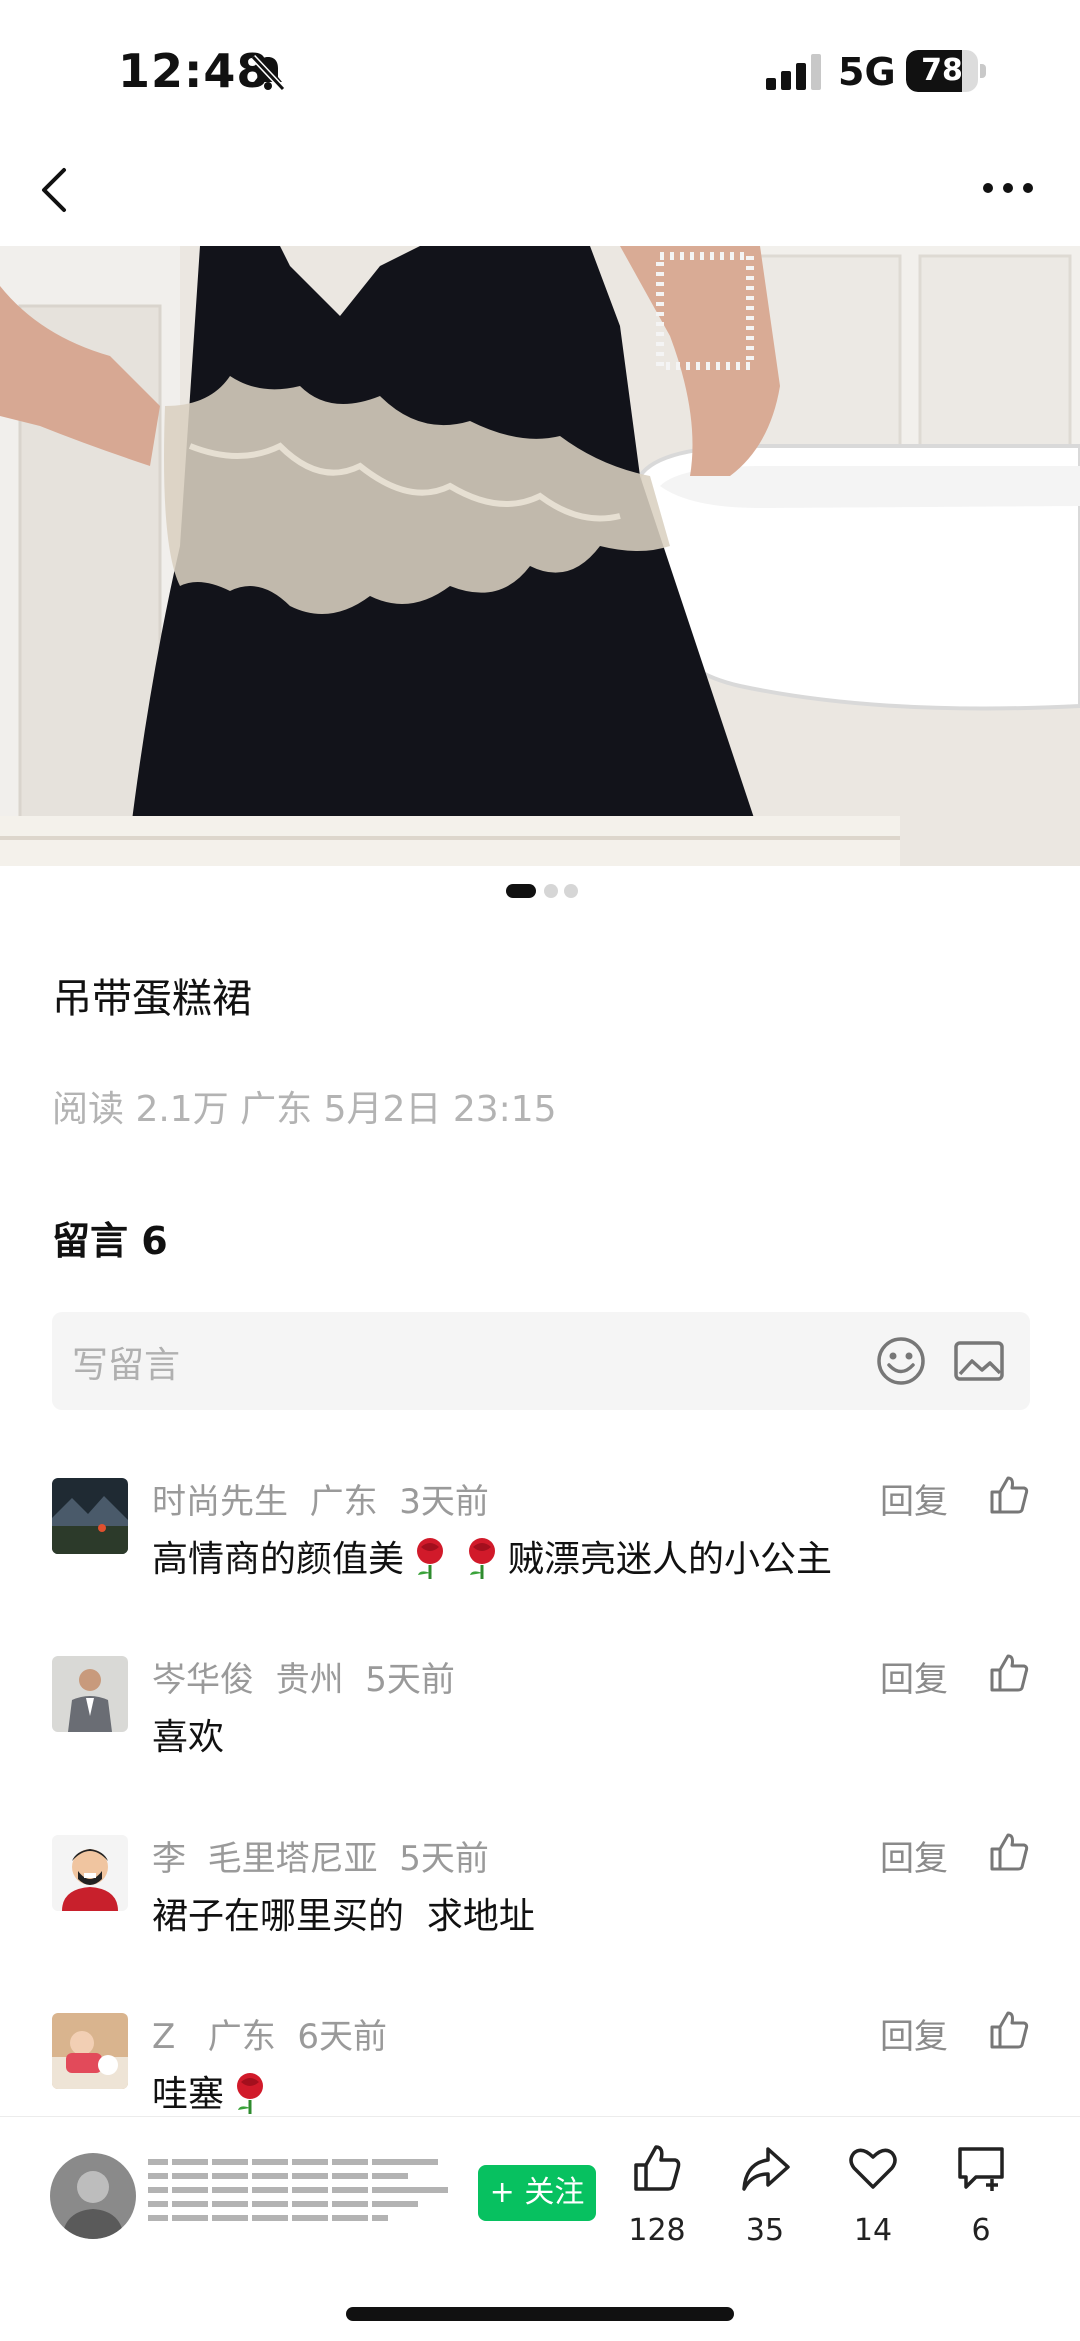 This screenshot has height=2341, width=1080. What do you see at coordinates (320, 1859) in the screenshot?
I see `comment-author-meta: 李 毛里塔尼亚 5天前` at bounding box center [320, 1859].